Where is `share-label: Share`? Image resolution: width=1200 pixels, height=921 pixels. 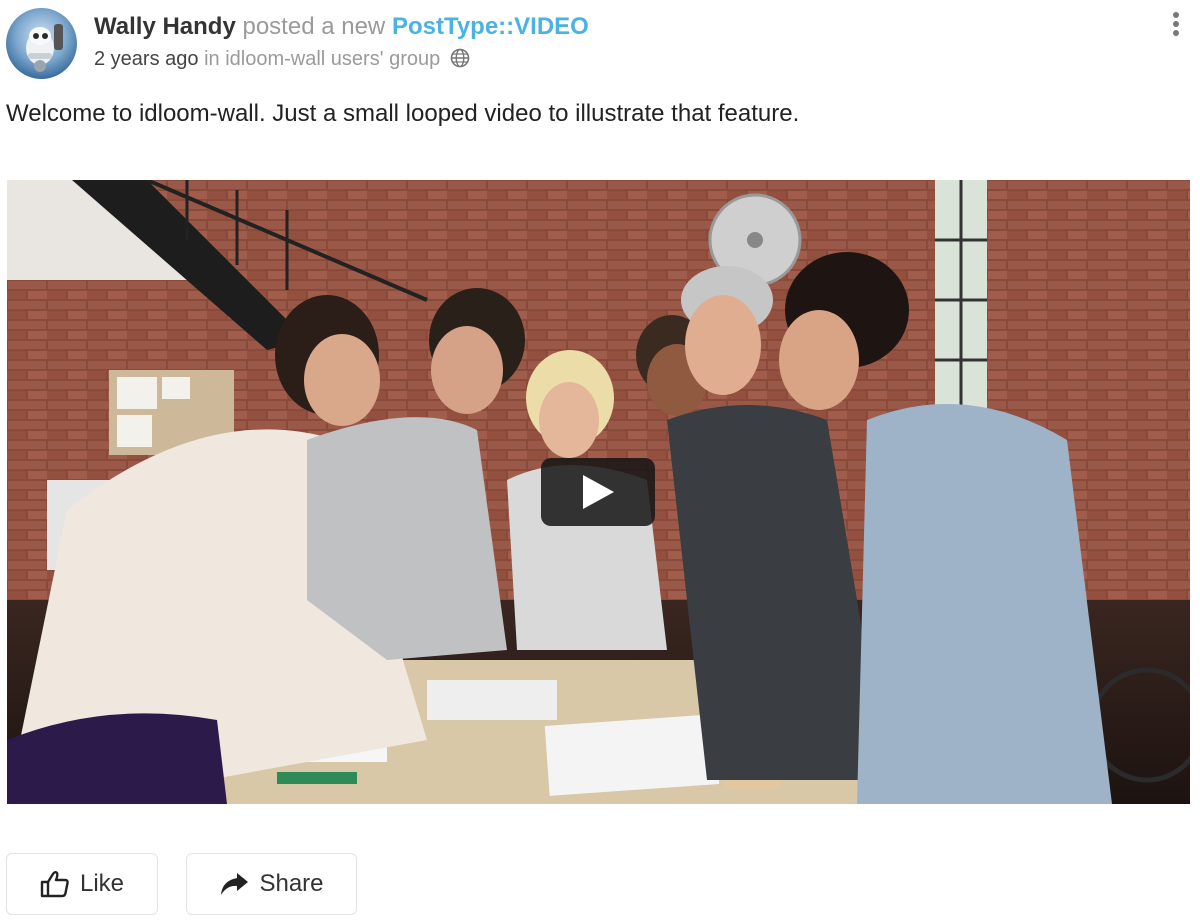 share-label: Share is located at coordinates (291, 883).